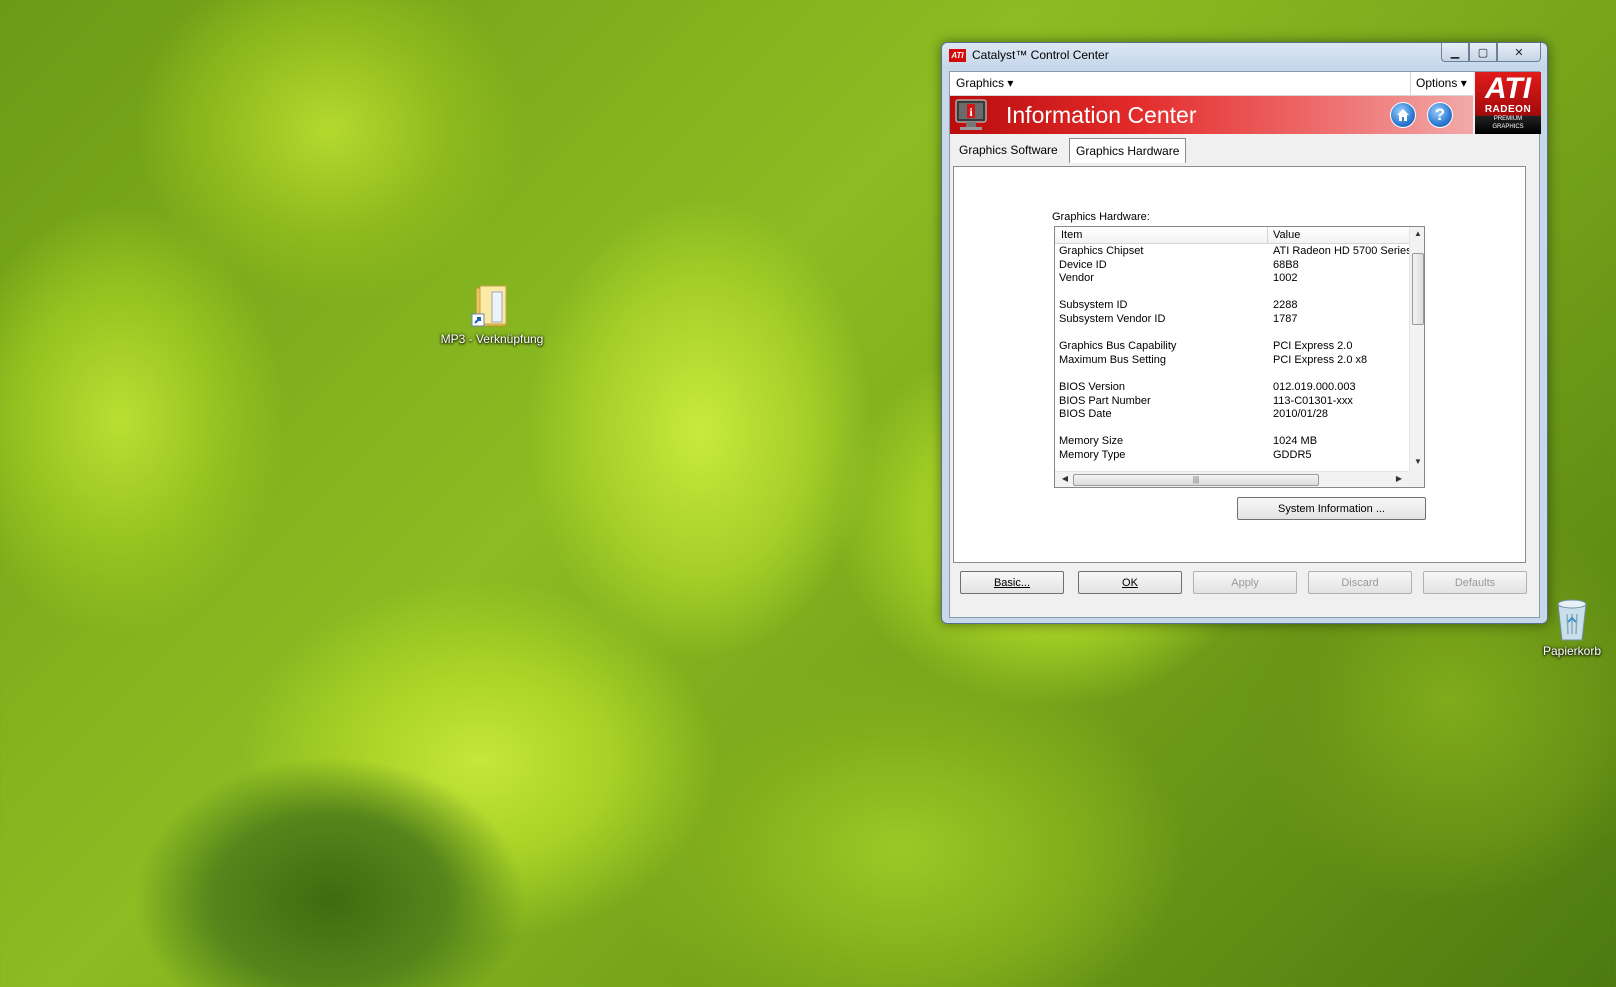 The height and width of the screenshot is (987, 1616). I want to click on list-item: BIOS Part Number 113-C01301-xxx, so click(1232, 402).